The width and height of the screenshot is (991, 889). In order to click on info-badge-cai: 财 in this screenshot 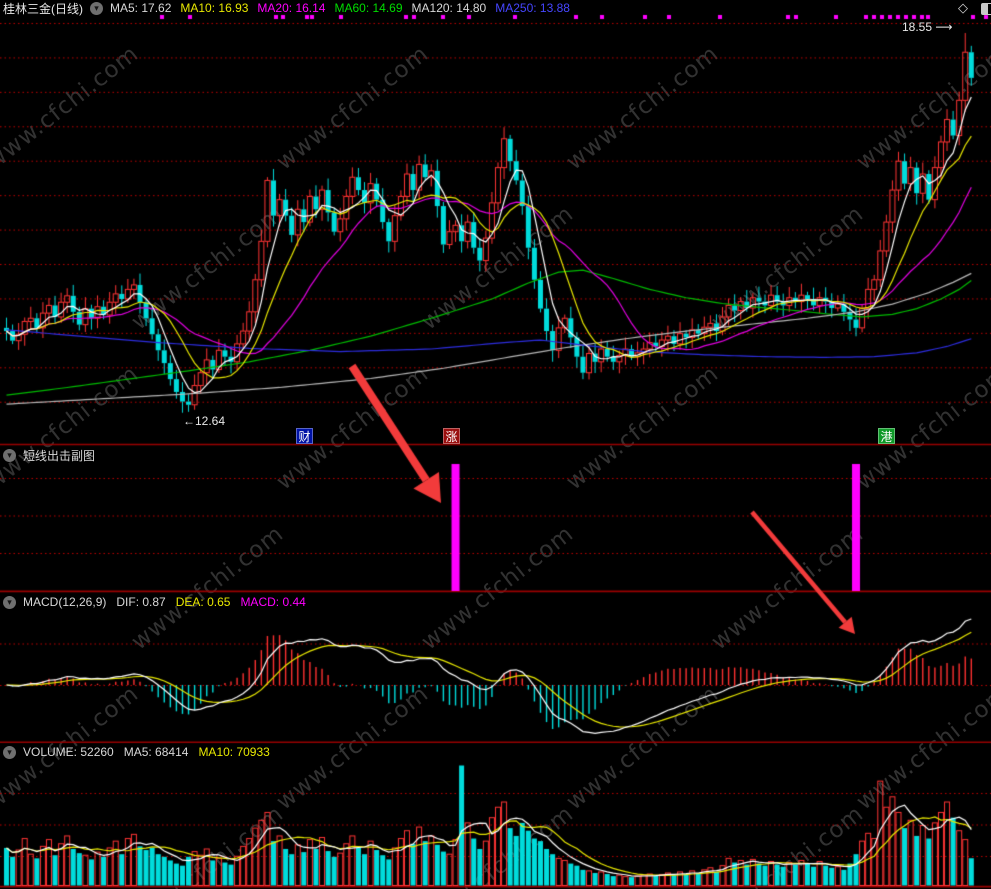, I will do `click(304, 436)`.